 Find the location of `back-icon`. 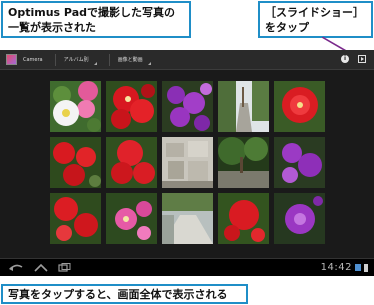

back-icon is located at coordinates (16, 269).